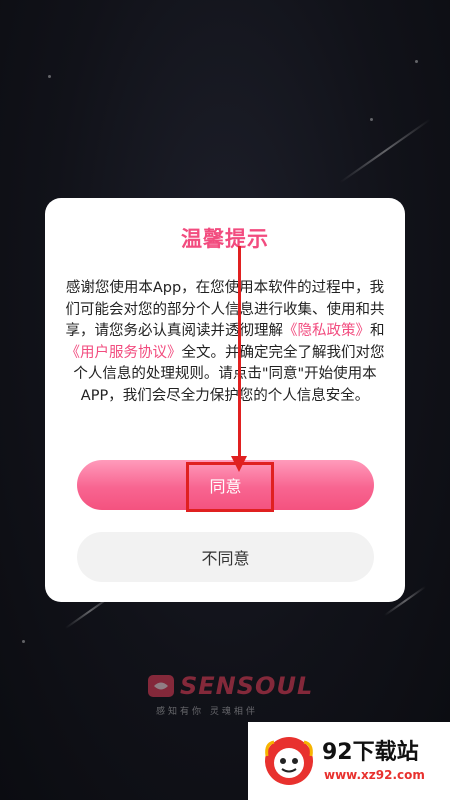  Describe the element at coordinates (247, 686) in the screenshot. I see `brand-name: SENSOUL` at that location.